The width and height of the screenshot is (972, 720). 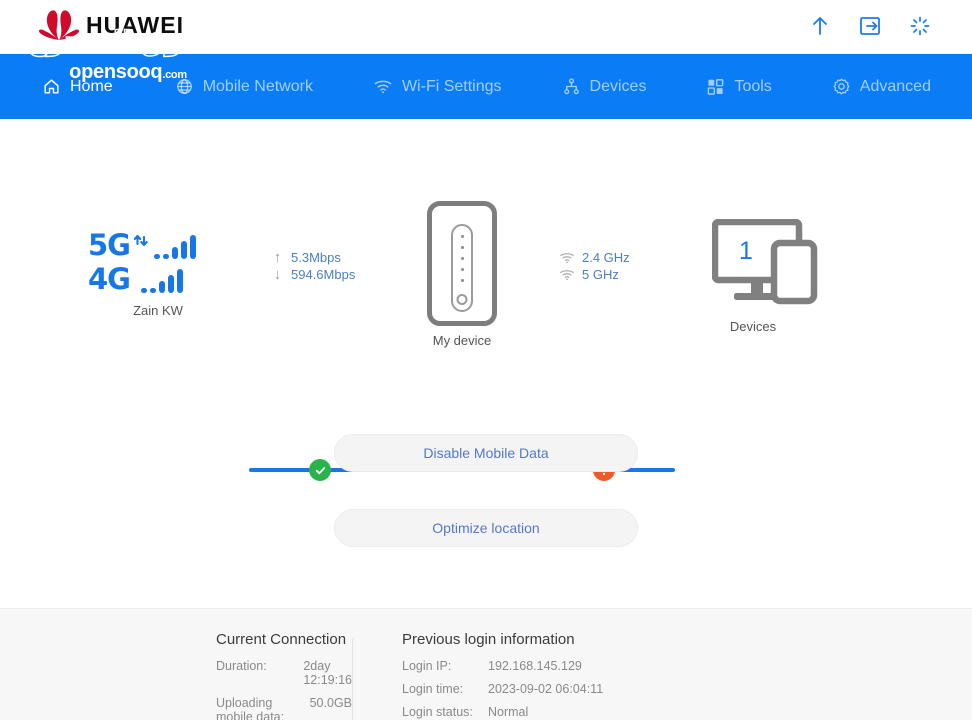 I want to click on upload-data-value: 50.0GB, so click(x=330, y=703).